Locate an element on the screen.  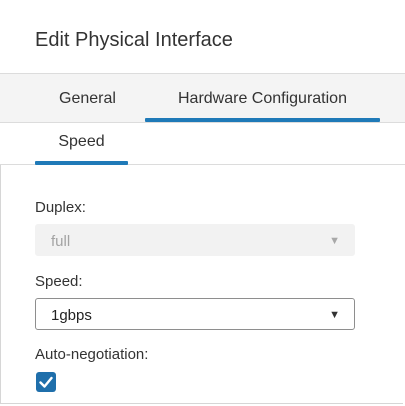
duplex-select: full ▼ is located at coordinates (195, 240).